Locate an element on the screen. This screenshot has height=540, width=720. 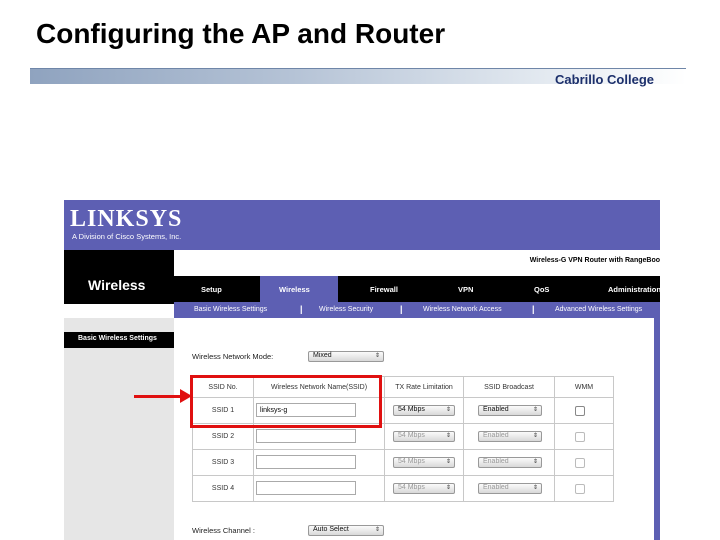
logo-subtitle: A Division of Cisco Systems, Inc. is located at coordinates (127, 236).